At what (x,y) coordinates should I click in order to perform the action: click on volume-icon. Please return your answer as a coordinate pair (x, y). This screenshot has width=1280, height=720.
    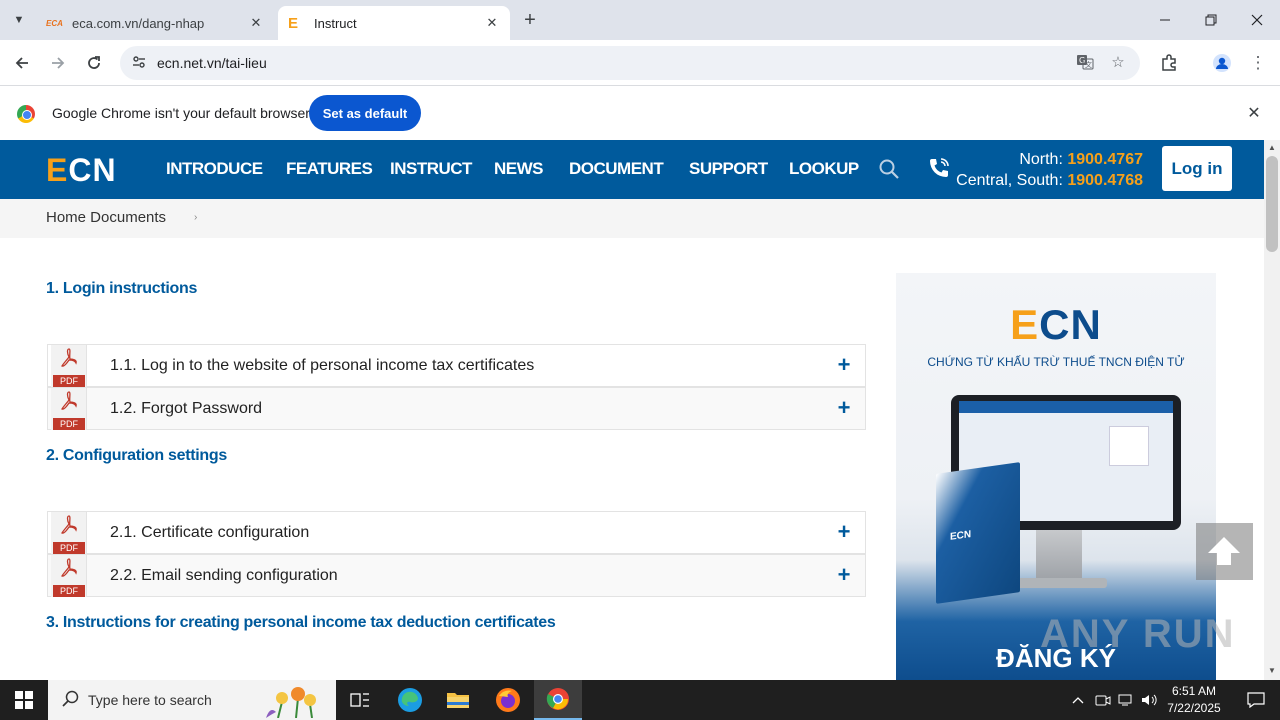
    Looking at the image, I should click on (1150, 700).